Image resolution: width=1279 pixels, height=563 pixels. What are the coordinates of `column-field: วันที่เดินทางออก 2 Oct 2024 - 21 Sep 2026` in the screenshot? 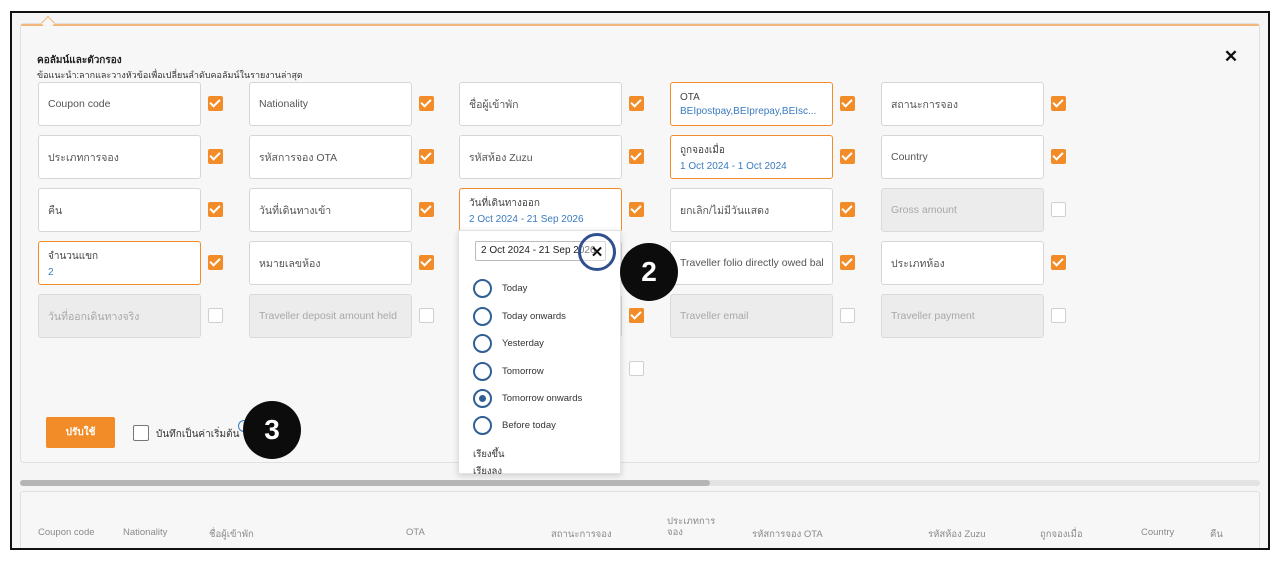 It's located at (540, 210).